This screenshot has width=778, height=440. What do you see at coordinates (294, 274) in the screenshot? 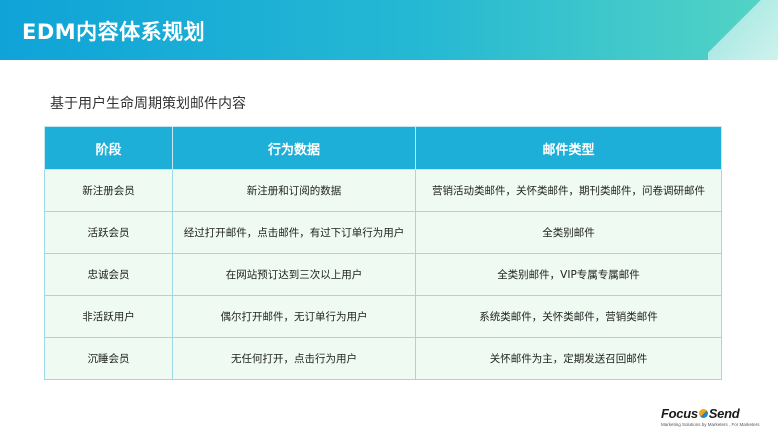
I see `table-cell: 在网站预订达到三次以上用户` at bounding box center [294, 274].